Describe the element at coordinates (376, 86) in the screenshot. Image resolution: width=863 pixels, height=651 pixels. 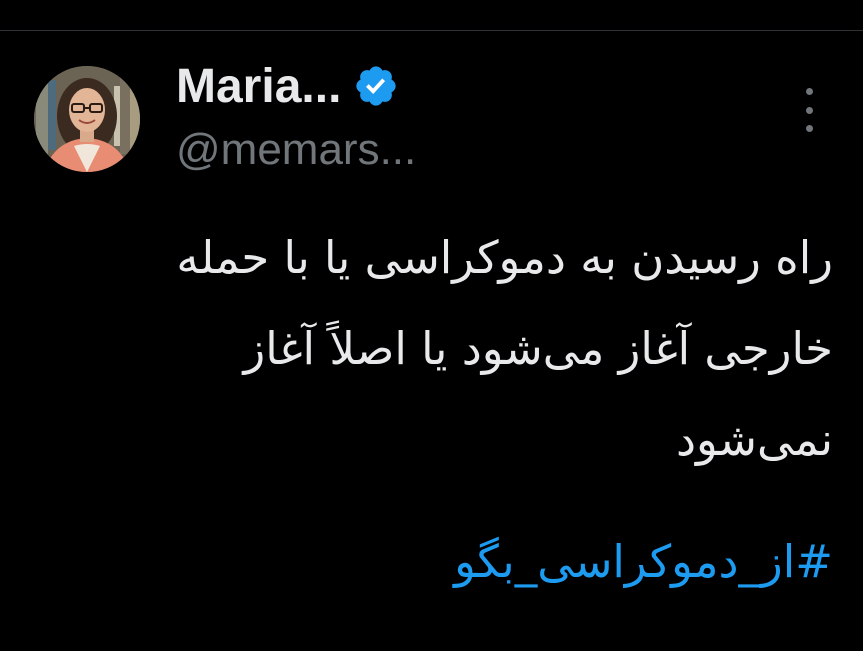
I see `verified-badge-icon` at that location.